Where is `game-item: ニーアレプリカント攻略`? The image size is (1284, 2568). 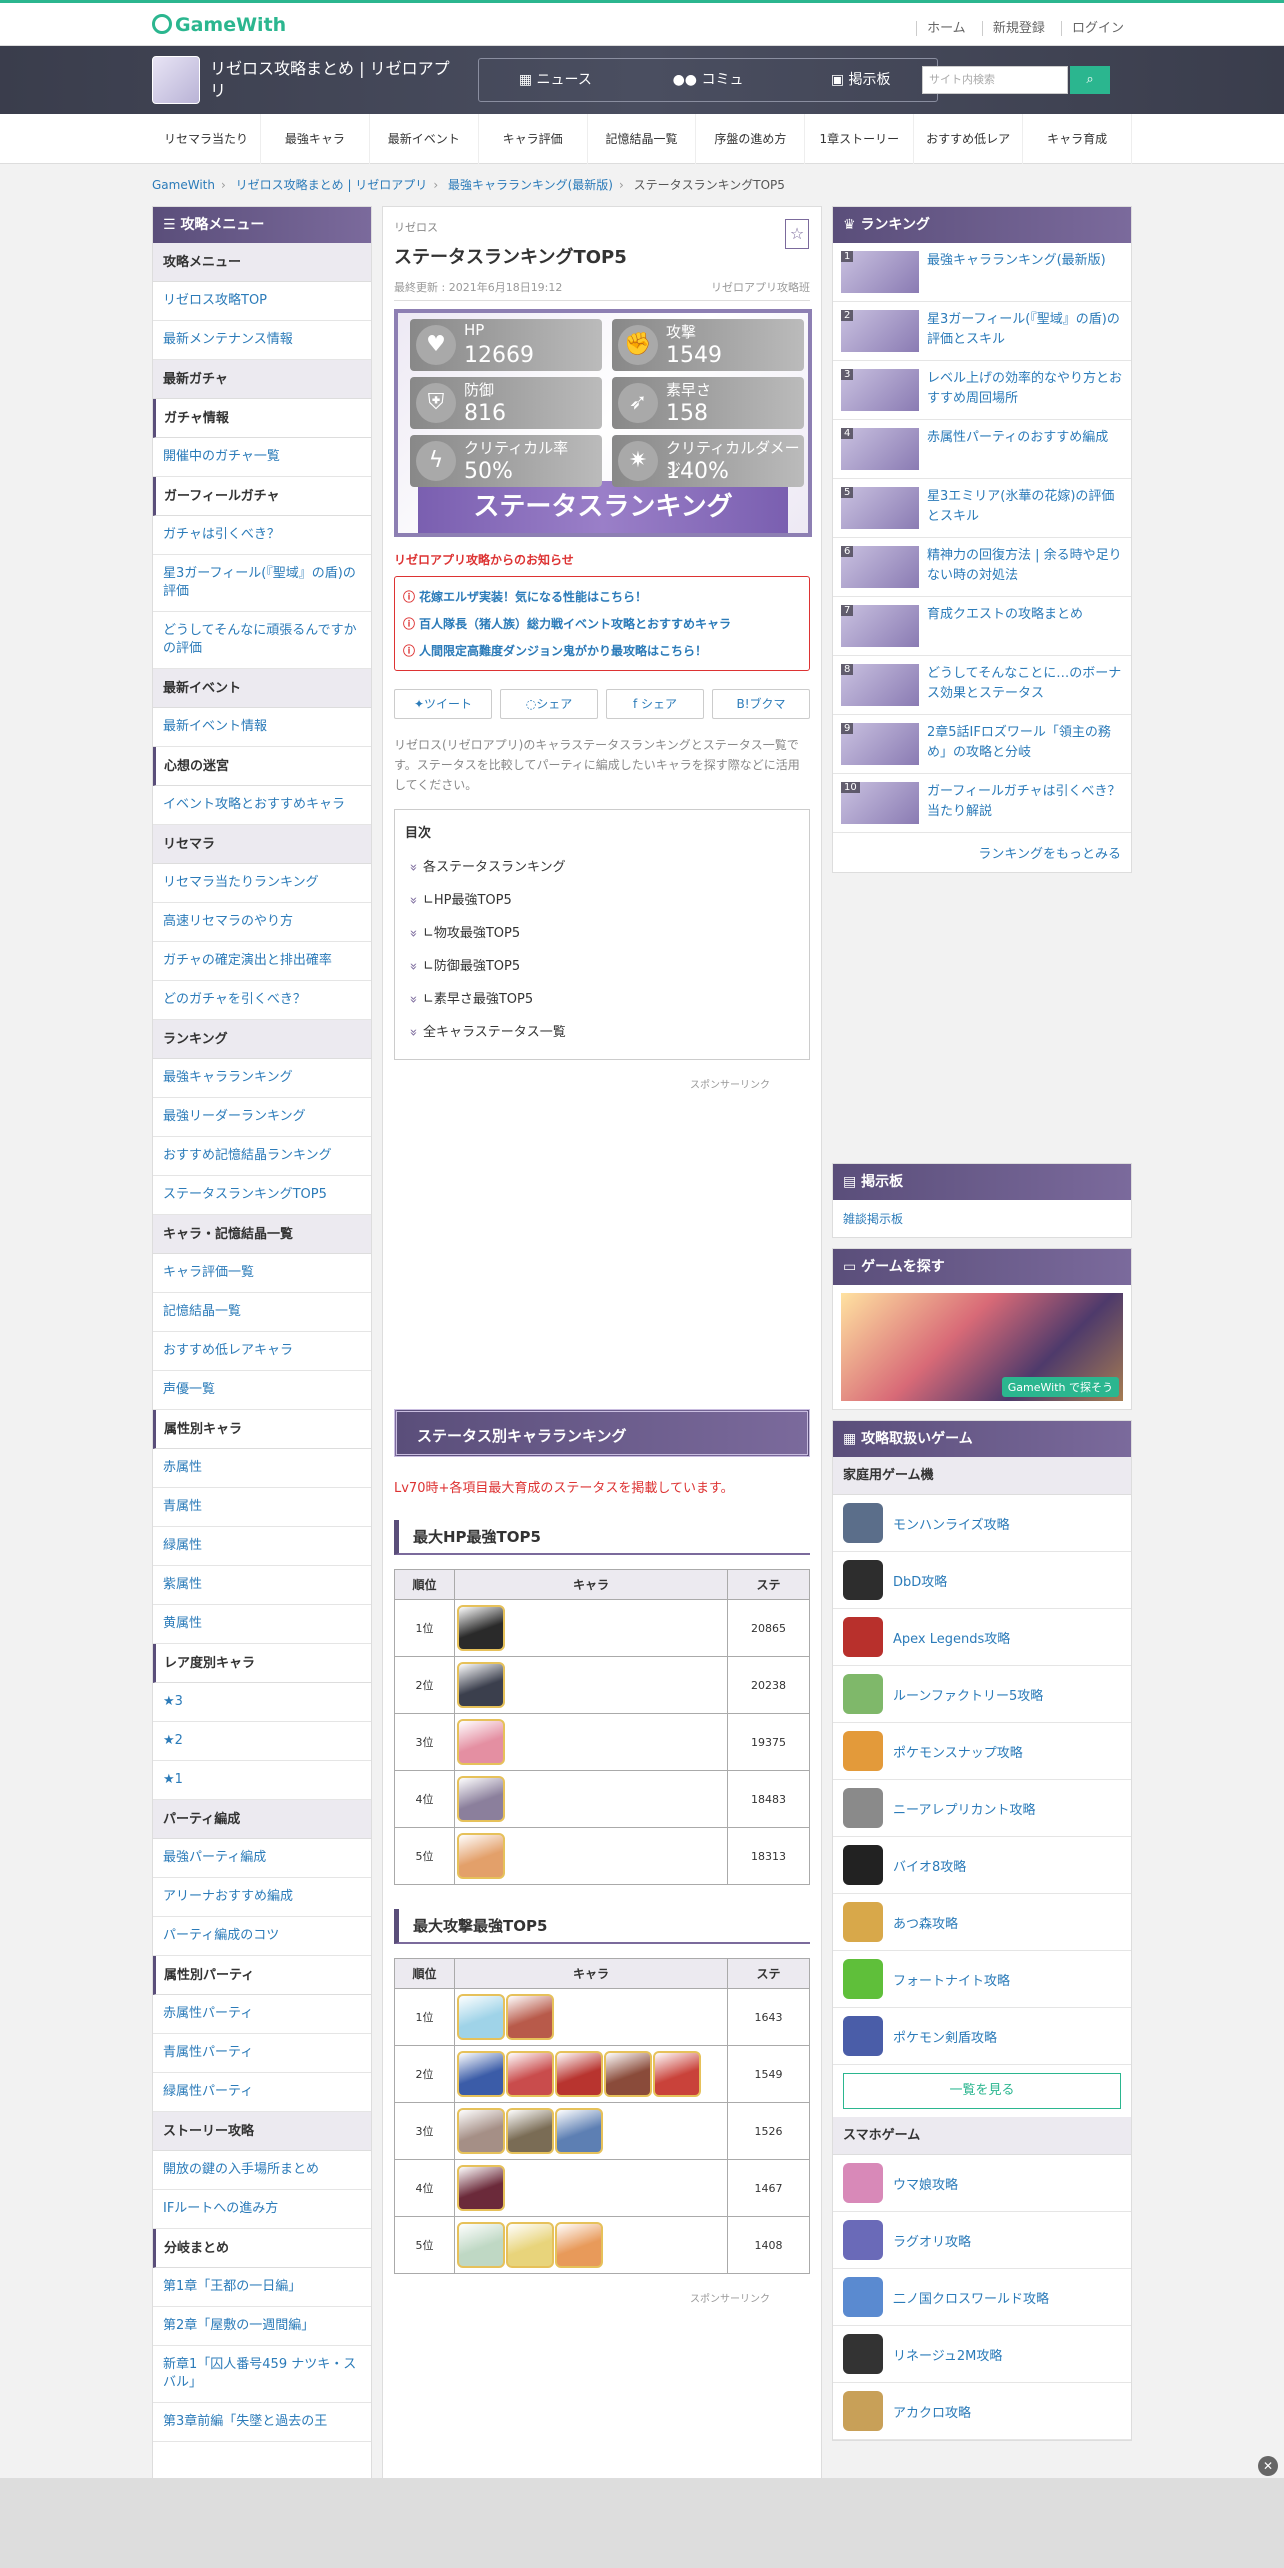 game-item: ニーアレプリカント攻略 is located at coordinates (982, 1808).